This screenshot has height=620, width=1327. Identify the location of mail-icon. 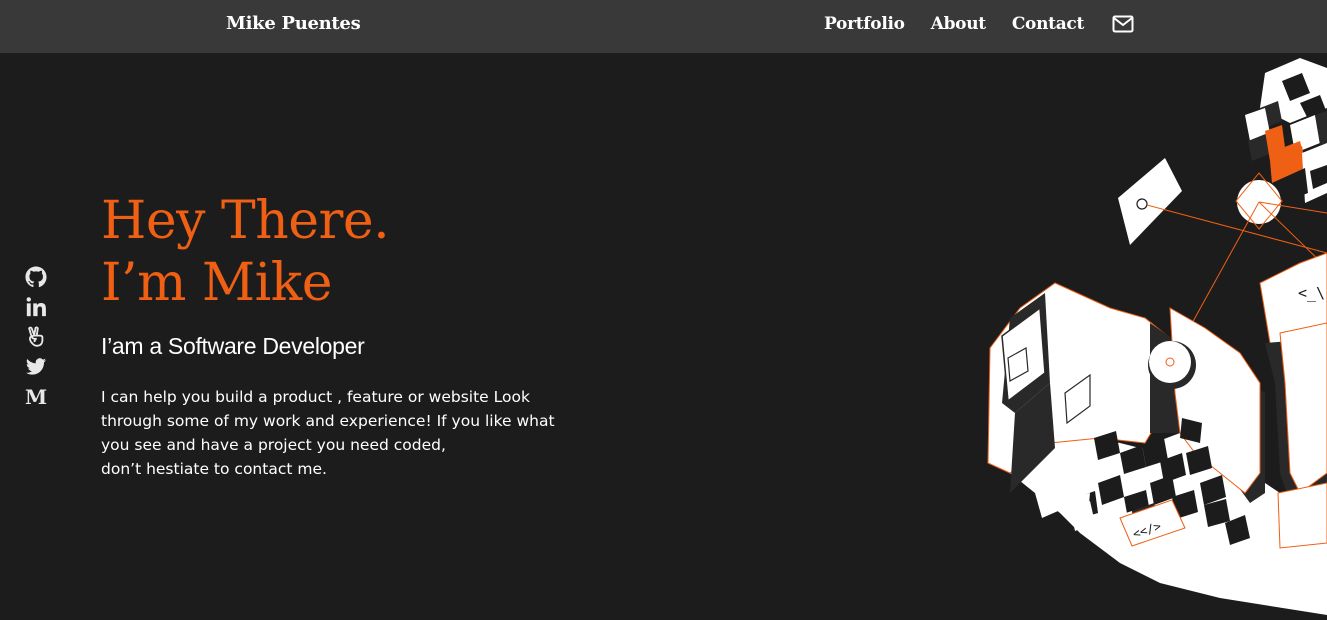
(1123, 24).